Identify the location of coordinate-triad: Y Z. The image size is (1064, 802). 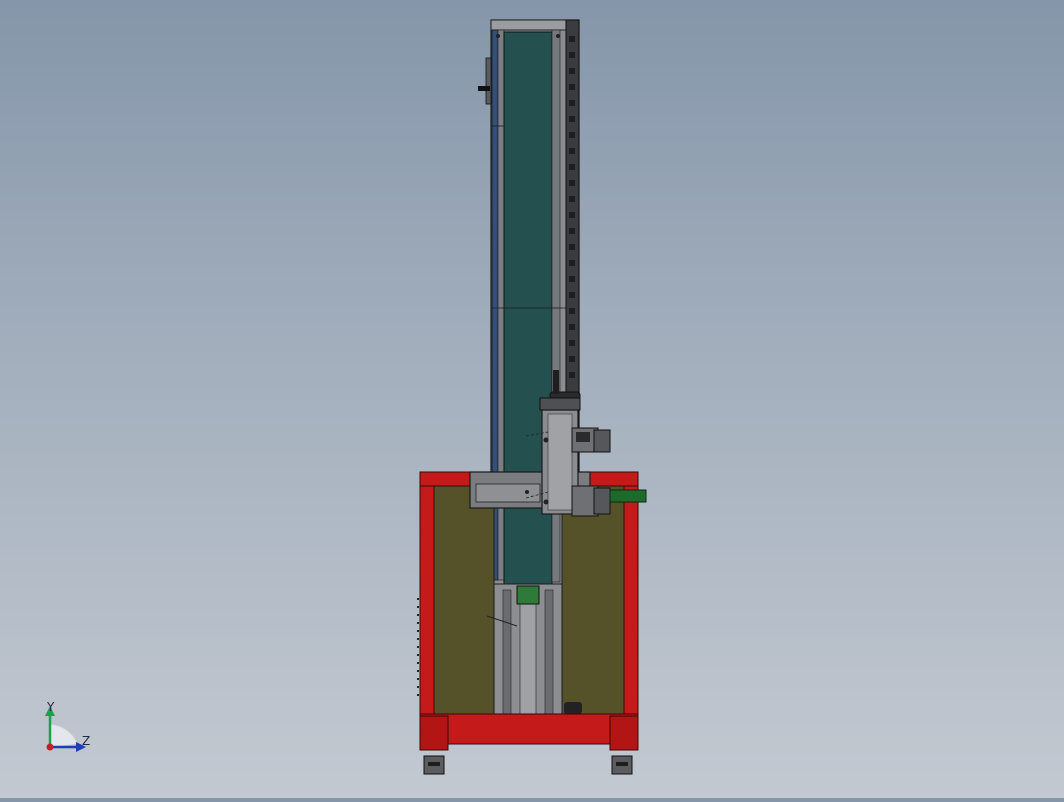
(67, 726).